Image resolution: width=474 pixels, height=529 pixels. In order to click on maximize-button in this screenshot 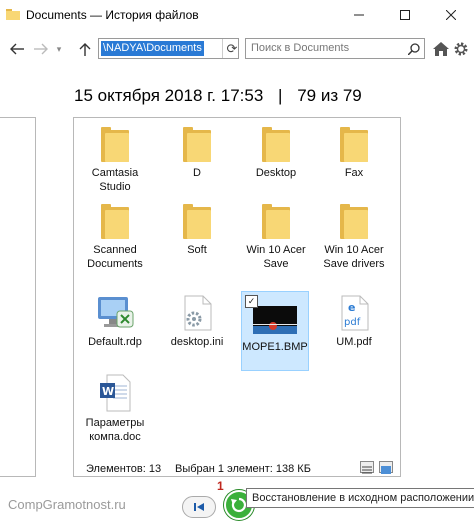, I will do `click(405, 15)`.